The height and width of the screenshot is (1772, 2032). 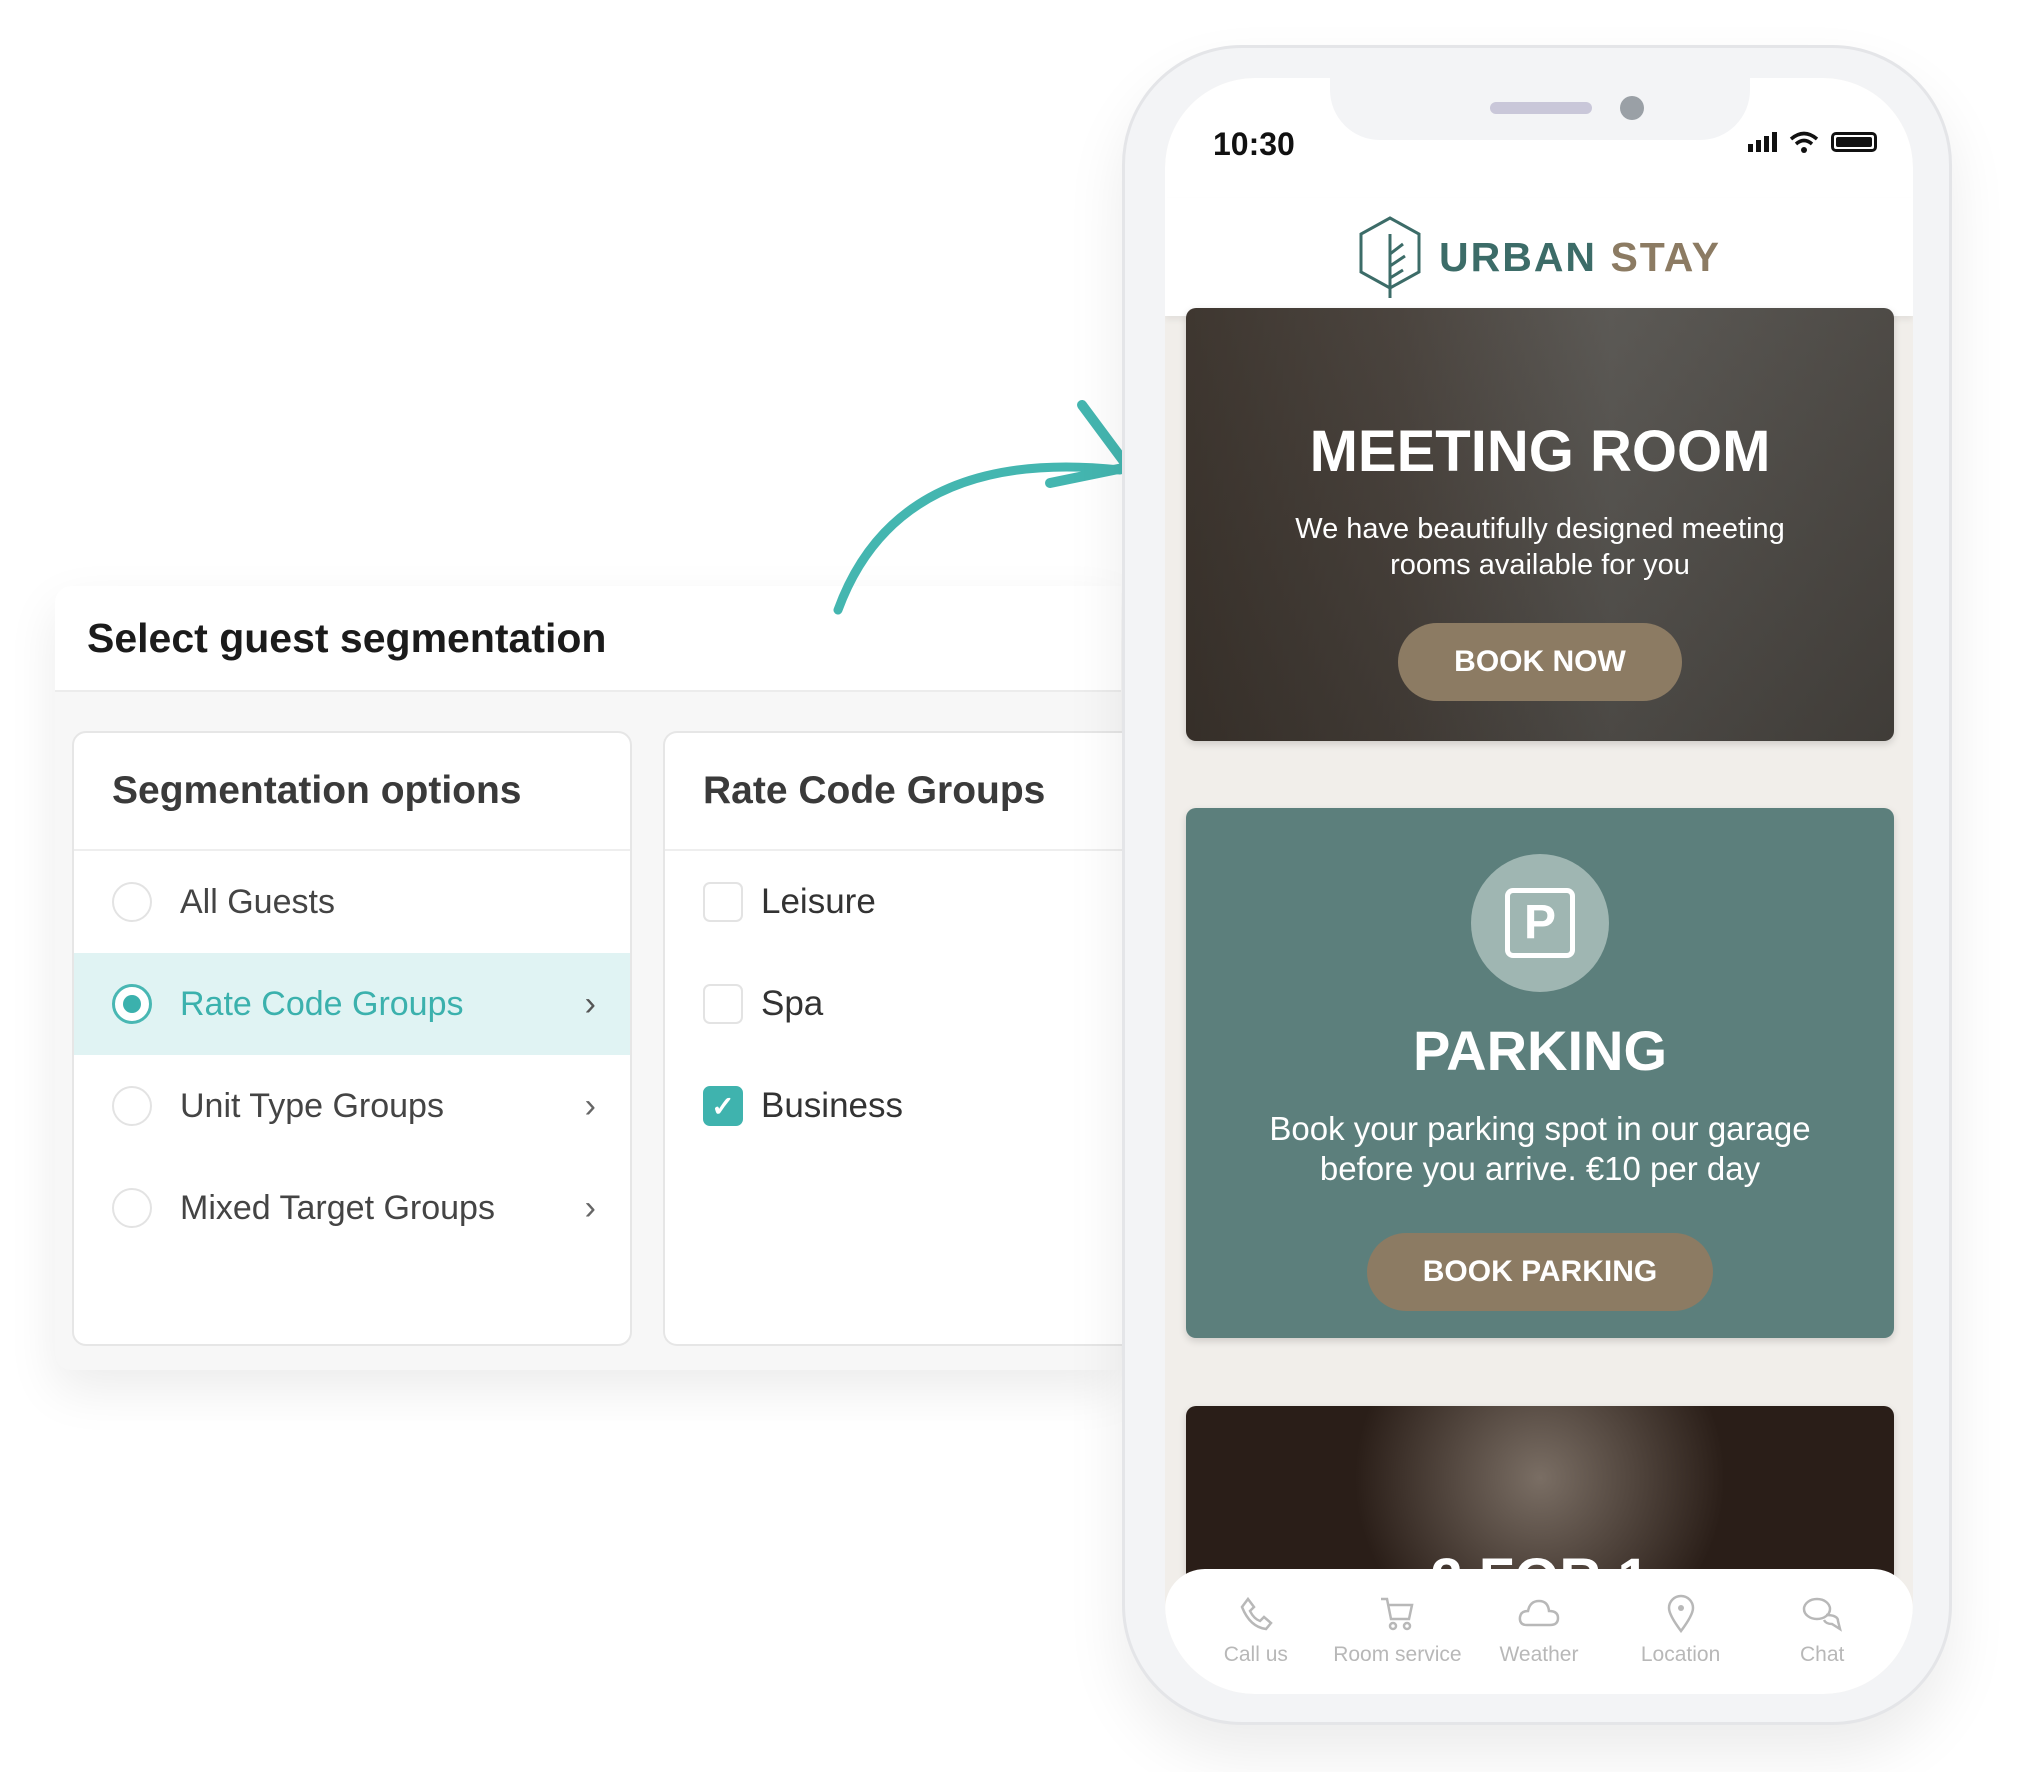 I want to click on card-title: PARKING, so click(x=1540, y=1050).